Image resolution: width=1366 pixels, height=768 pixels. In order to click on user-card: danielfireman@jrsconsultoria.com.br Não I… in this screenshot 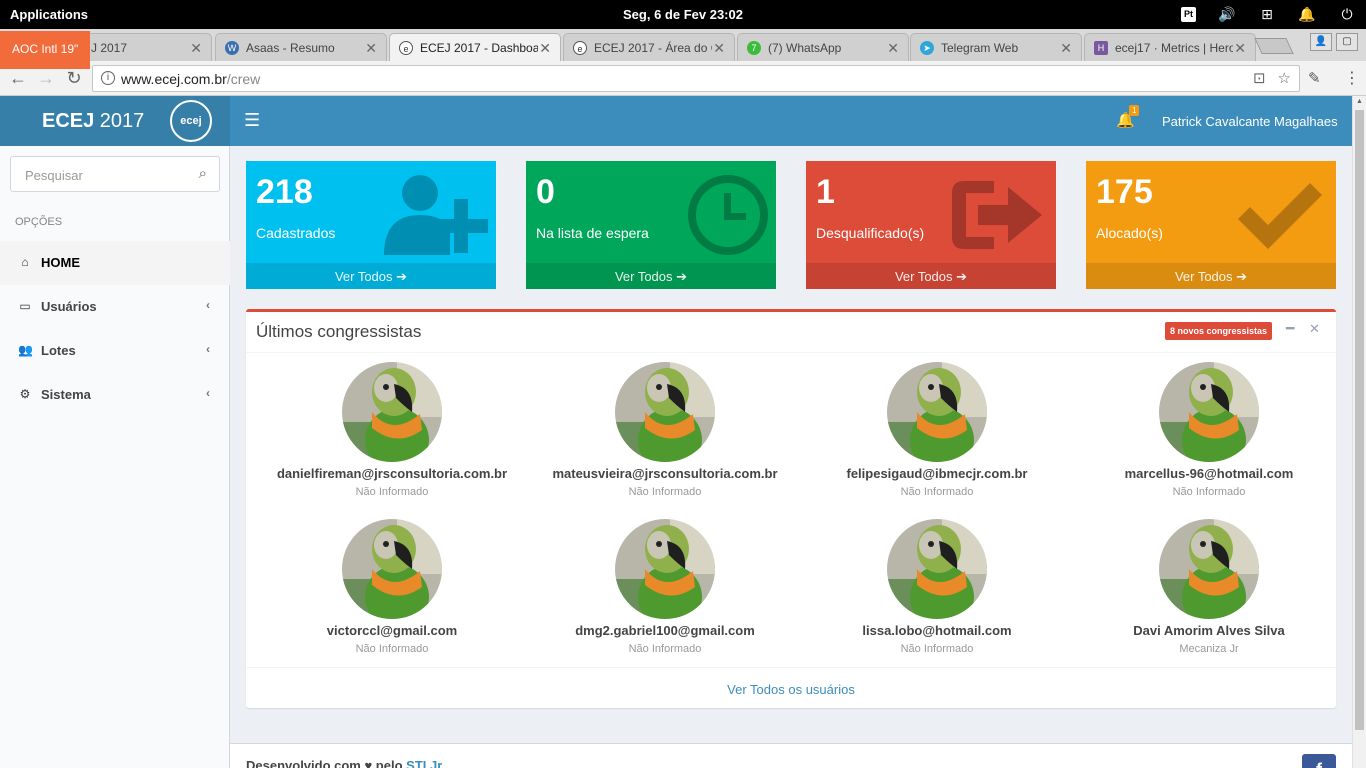, I will do `click(392, 430)`.